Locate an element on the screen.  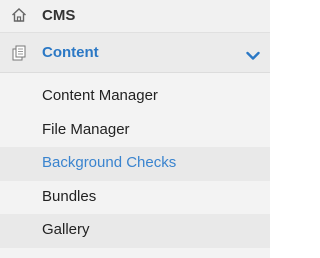
submenu-item-label: Gallery is located at coordinates (66, 229).